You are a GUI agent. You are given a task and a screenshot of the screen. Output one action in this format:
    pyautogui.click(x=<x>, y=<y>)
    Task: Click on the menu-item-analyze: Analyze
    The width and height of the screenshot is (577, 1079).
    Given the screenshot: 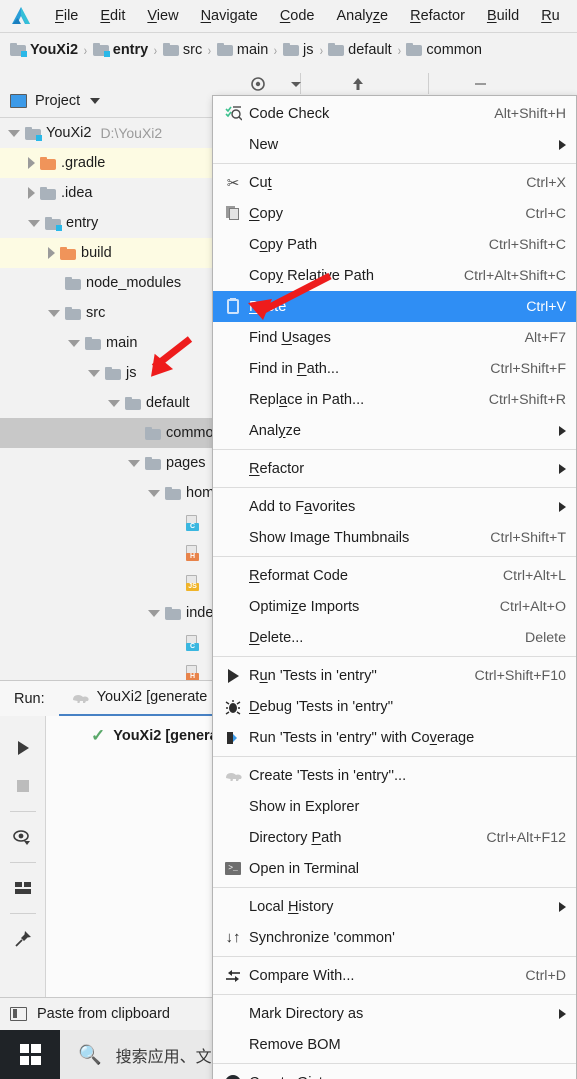 What is the action you would take?
    pyautogui.click(x=394, y=430)
    